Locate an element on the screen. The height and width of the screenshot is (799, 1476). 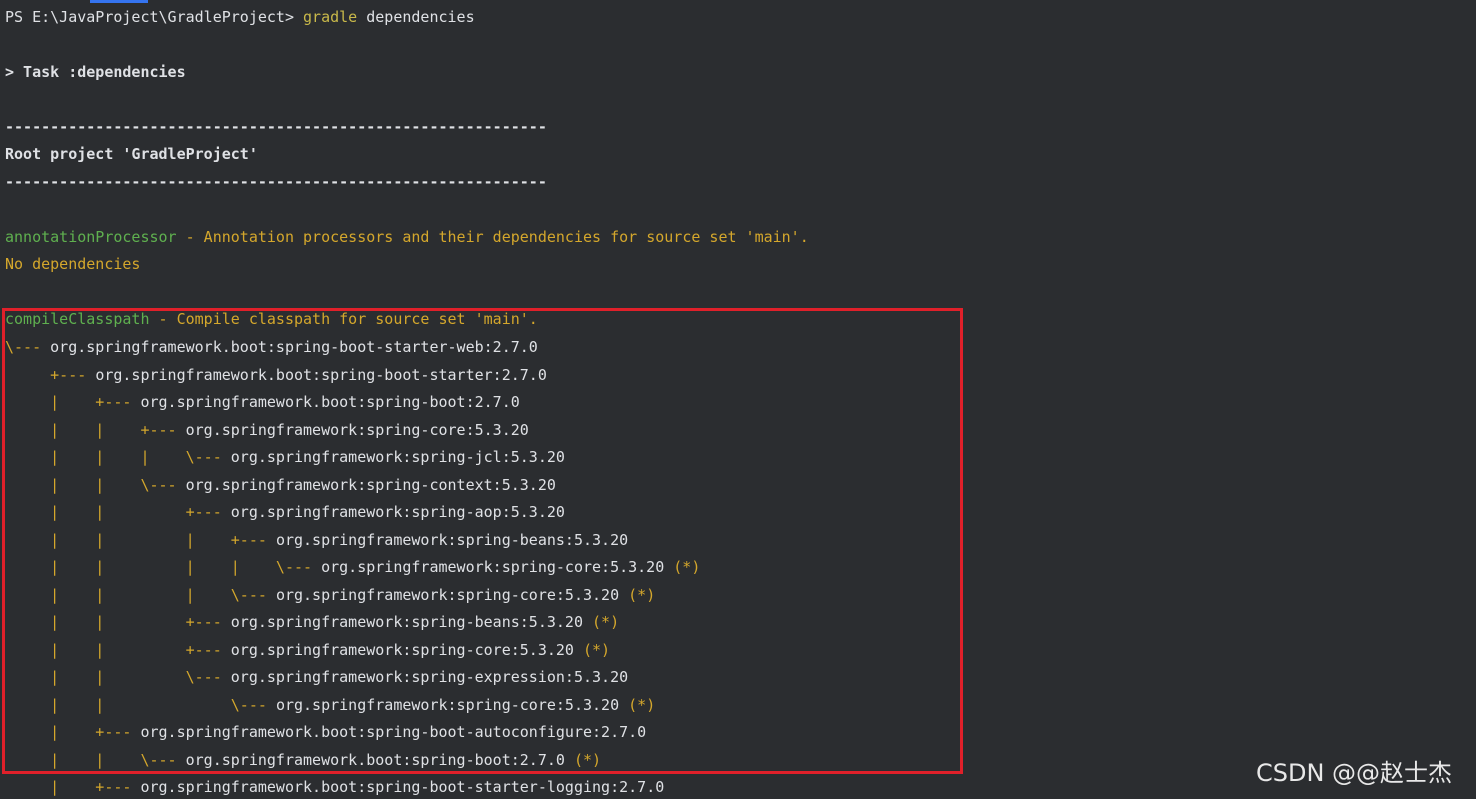
prompt-path: PS E:\JavaProject\GradleProject> is located at coordinates (154, 17).